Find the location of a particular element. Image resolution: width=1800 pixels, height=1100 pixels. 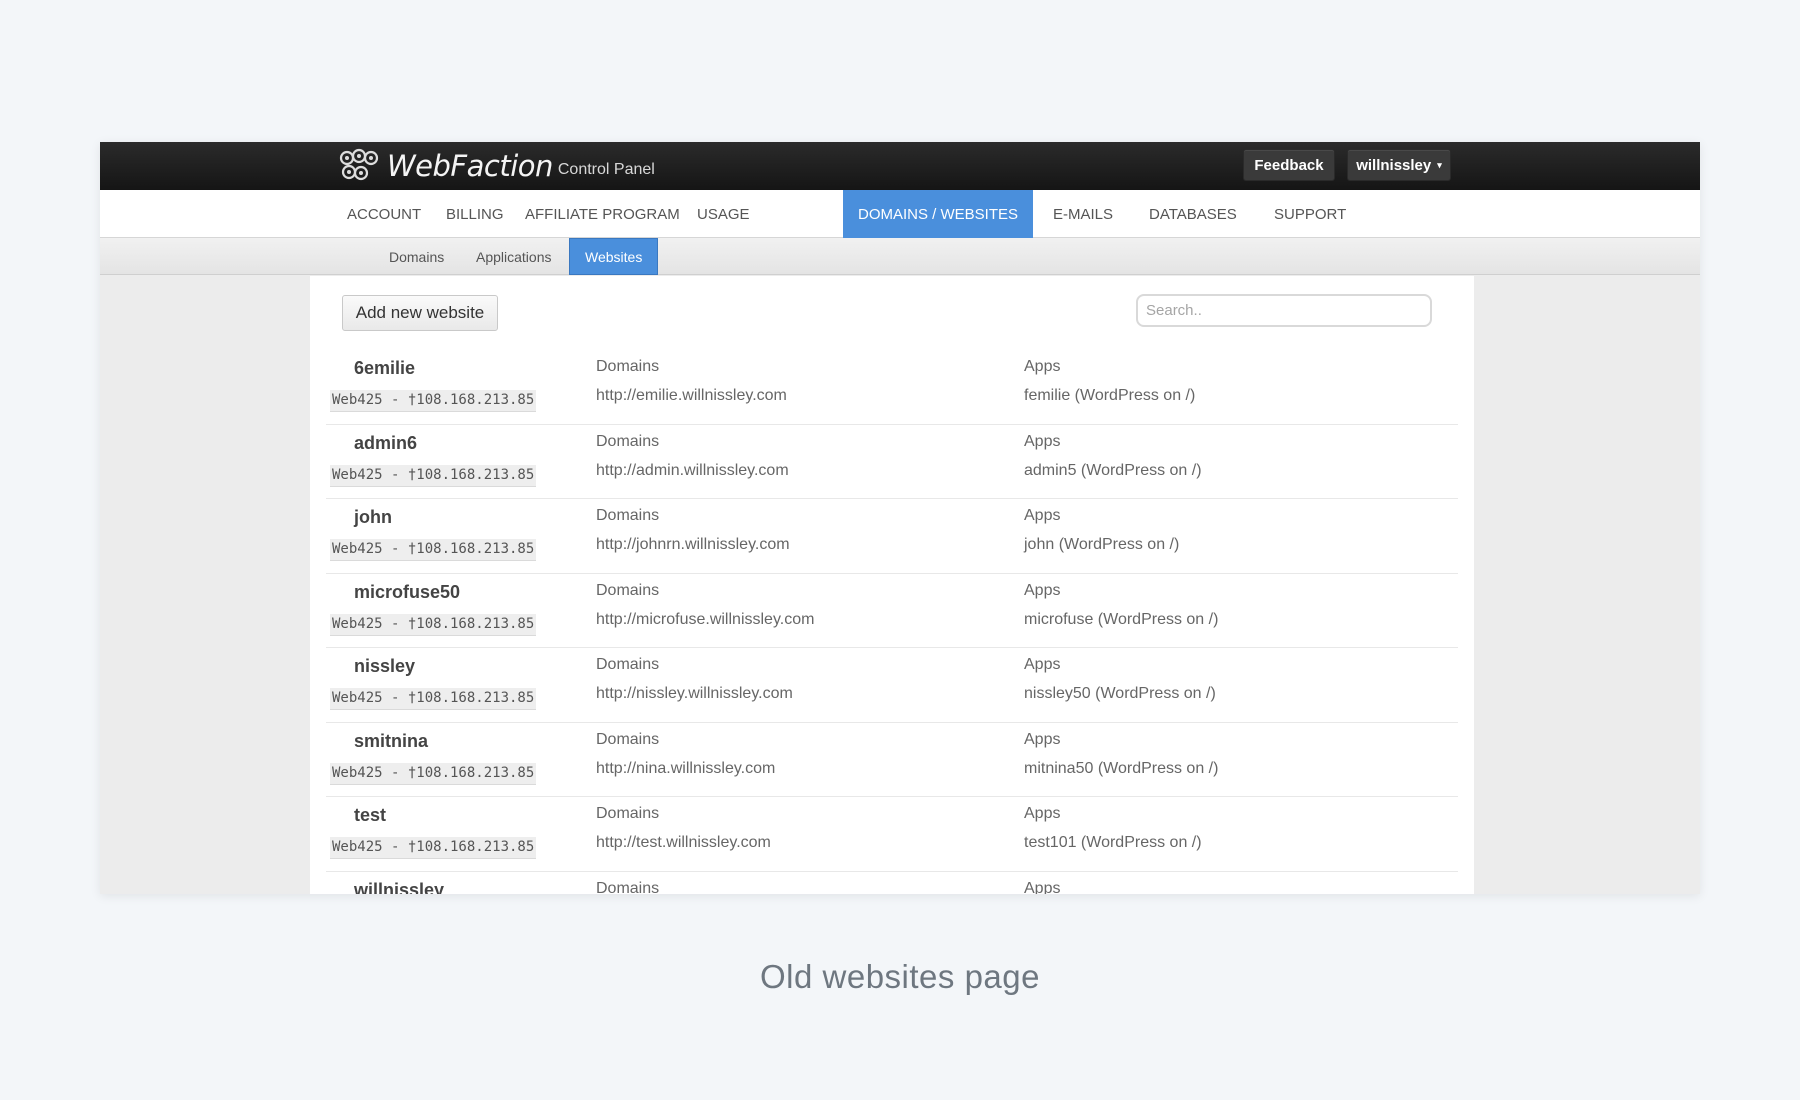

domain-link: http://nina.willnissley.com is located at coordinates (685, 769).